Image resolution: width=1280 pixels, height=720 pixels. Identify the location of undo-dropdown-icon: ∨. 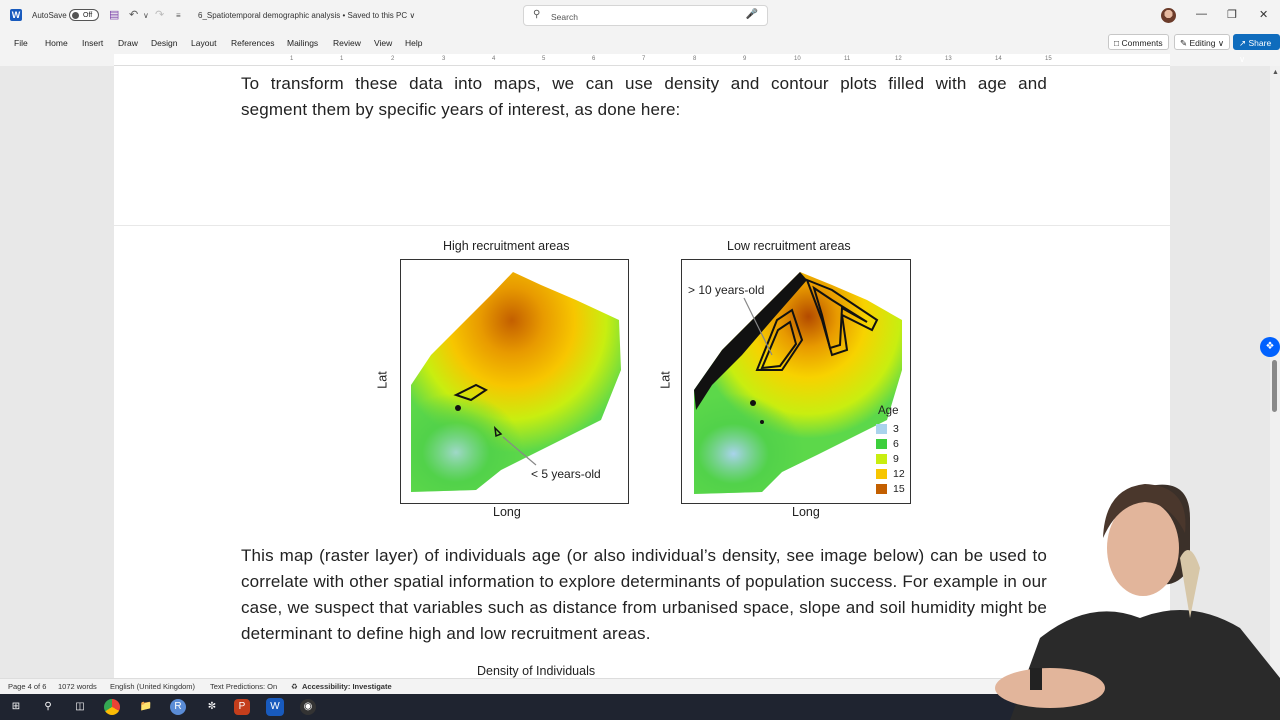
(146, 15).